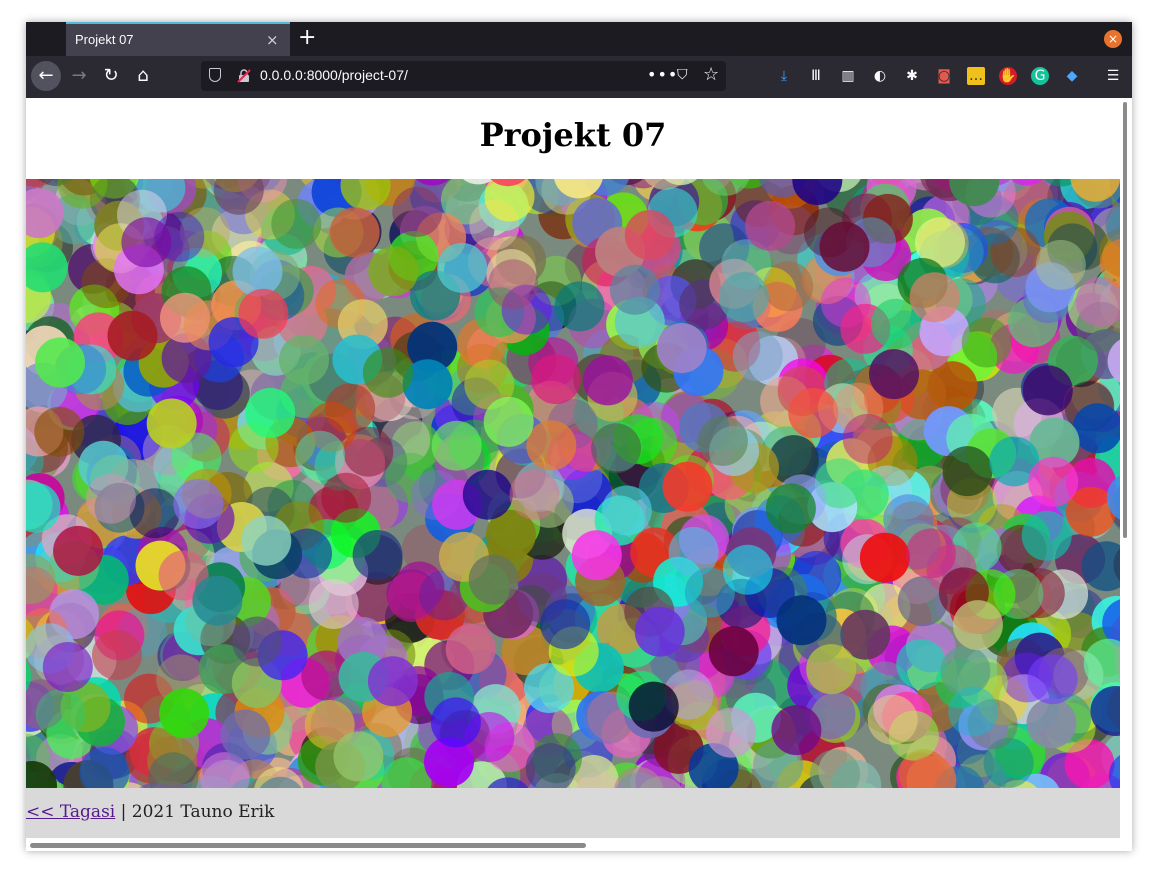 The width and height of the screenshot is (1158, 880). I want to click on reload-button: ↻, so click(111, 76).